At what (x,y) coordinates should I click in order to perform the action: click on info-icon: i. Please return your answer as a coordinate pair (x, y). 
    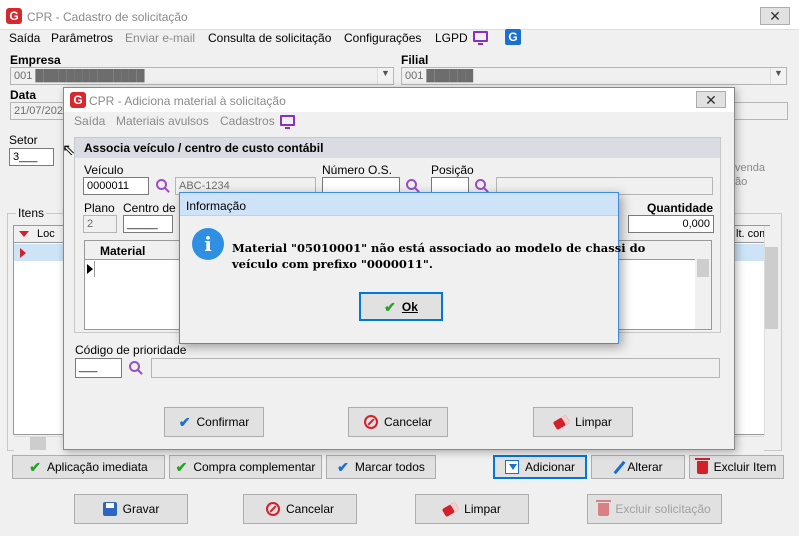
    Looking at the image, I should click on (208, 244).